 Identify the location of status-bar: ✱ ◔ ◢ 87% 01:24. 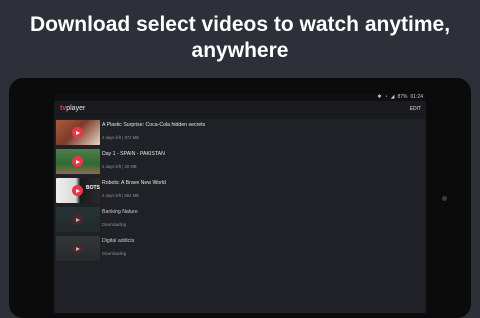
(240, 97).